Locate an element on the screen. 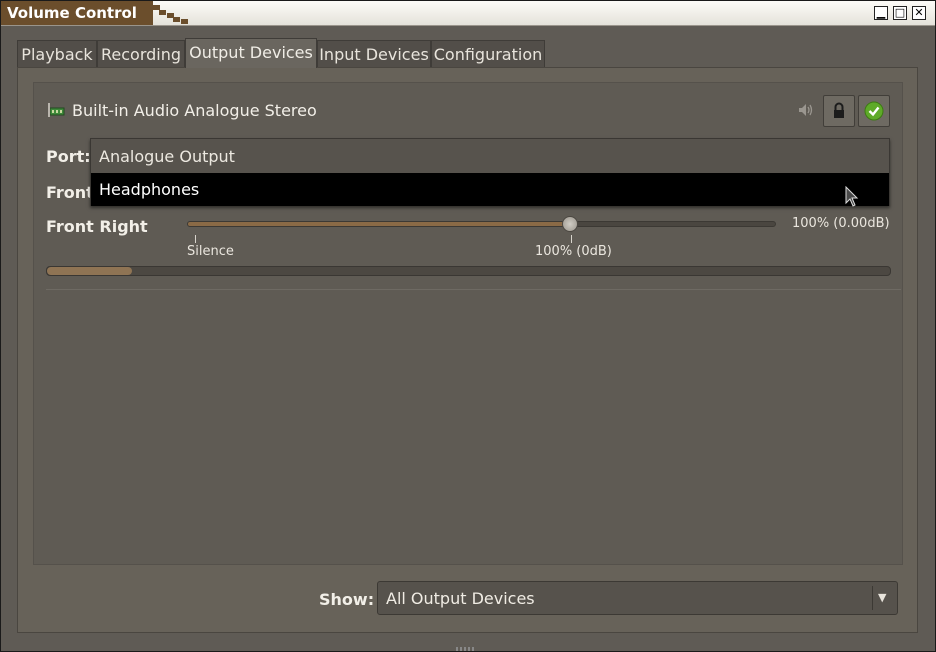 The image size is (936, 652). device-name: Built-in Audio Analogue Stereo is located at coordinates (194, 110).